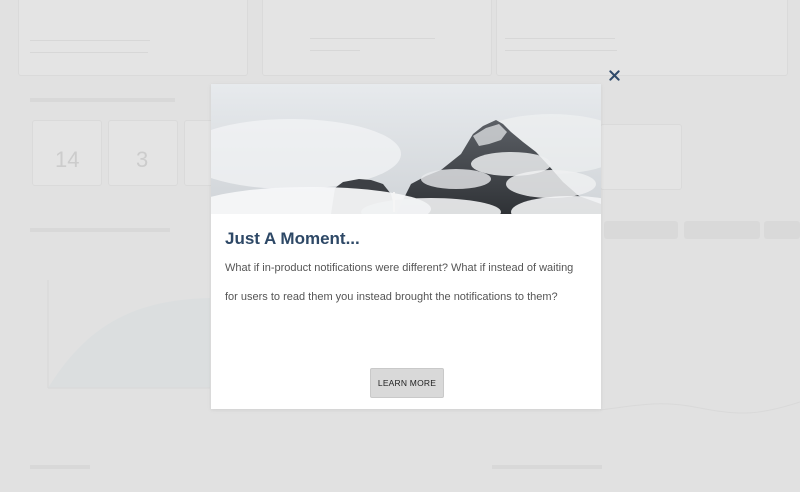  What do you see at coordinates (407, 383) in the screenshot?
I see `learn-more-button: LEARN MORE` at bounding box center [407, 383].